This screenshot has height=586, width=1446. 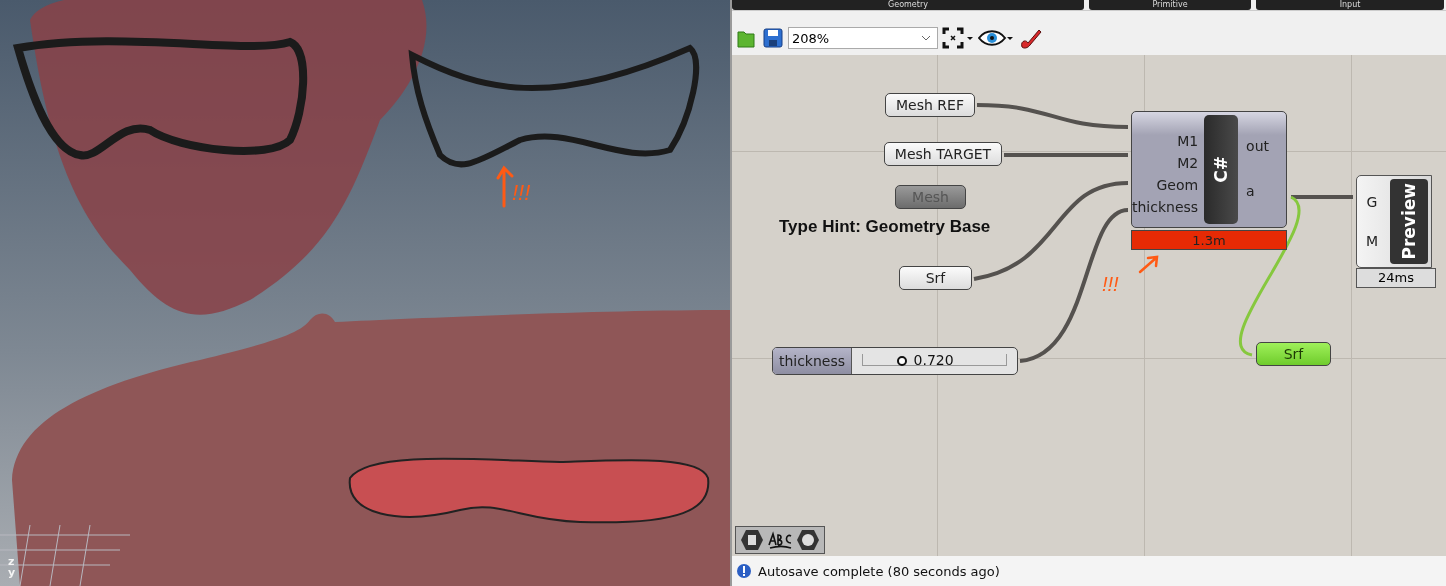 I want to click on input-label: G, so click(x=1372, y=201).